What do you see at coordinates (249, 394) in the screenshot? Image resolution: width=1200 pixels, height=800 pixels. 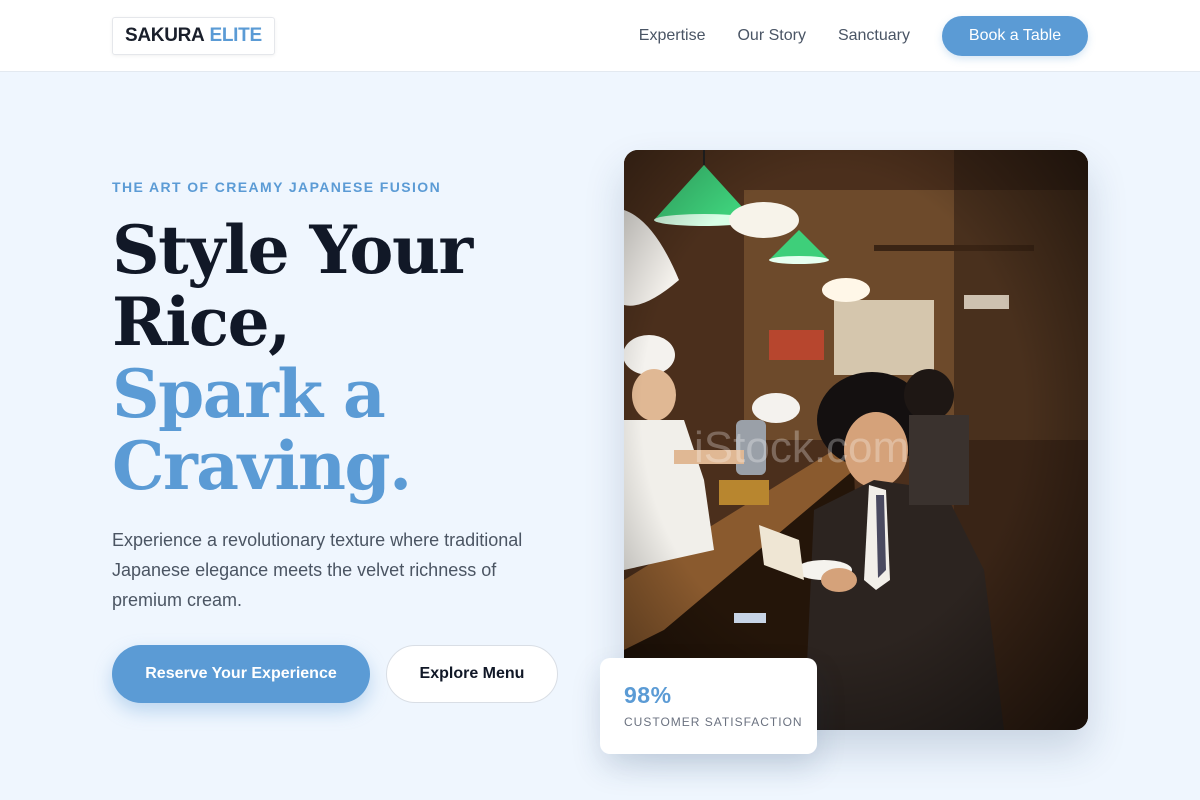 I see `hero-title-line-3: Spark a` at bounding box center [249, 394].